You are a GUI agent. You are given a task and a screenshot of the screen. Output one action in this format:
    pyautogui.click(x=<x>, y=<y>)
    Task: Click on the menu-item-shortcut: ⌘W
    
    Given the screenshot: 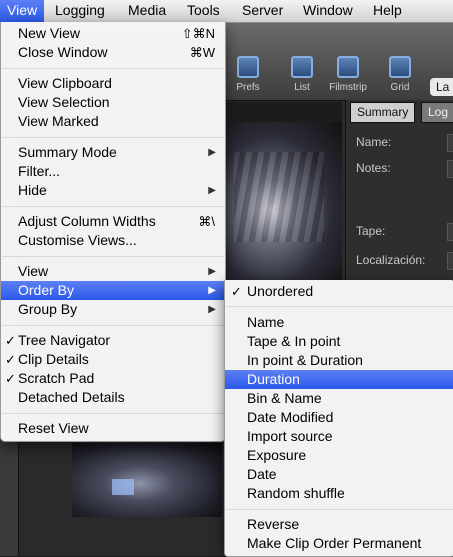 What is the action you would take?
    pyautogui.click(x=202, y=52)
    